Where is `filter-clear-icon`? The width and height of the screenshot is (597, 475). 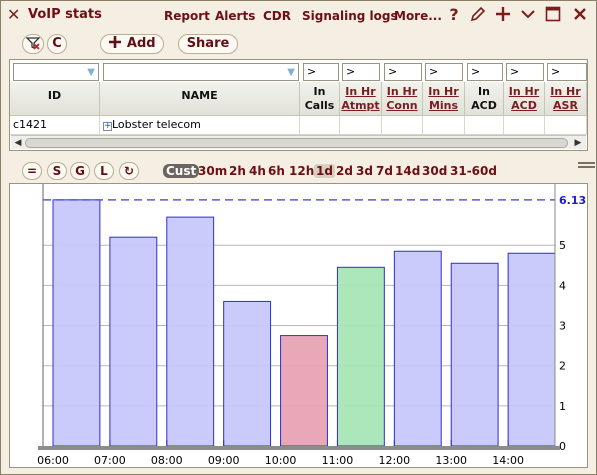 filter-clear-icon is located at coordinates (33, 45).